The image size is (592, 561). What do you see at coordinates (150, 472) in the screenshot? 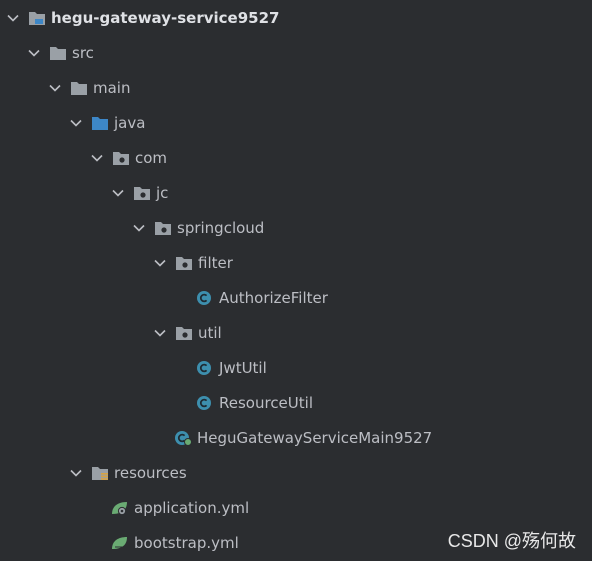
I see `tree-node-label: resources` at bounding box center [150, 472].